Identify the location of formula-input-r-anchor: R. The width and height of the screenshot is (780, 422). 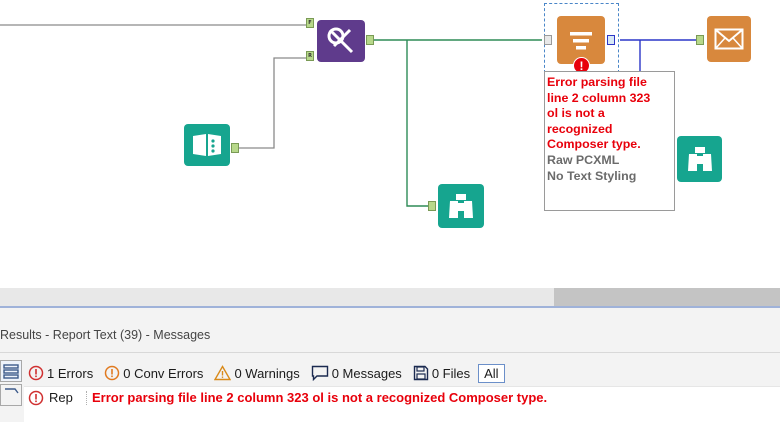
(310, 56).